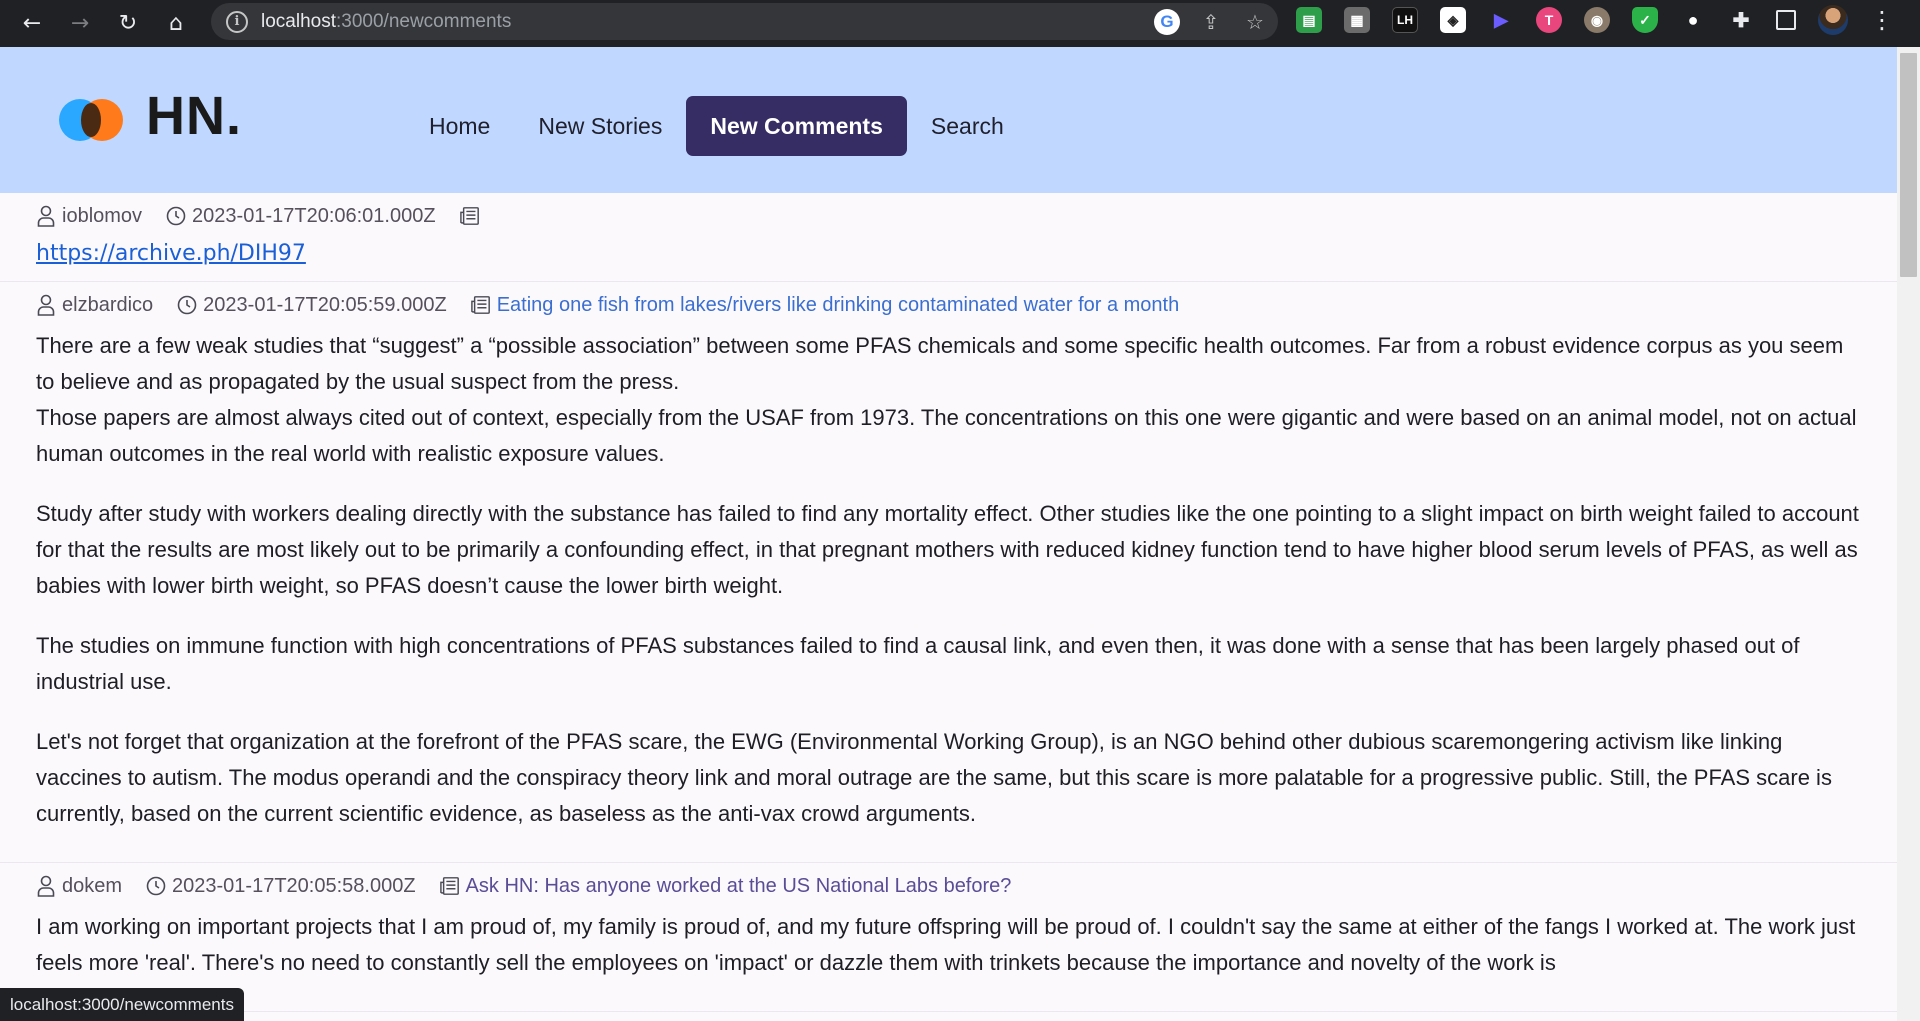 The height and width of the screenshot is (1021, 1920). What do you see at coordinates (237, 21) in the screenshot?
I see `site-info-icon: i` at bounding box center [237, 21].